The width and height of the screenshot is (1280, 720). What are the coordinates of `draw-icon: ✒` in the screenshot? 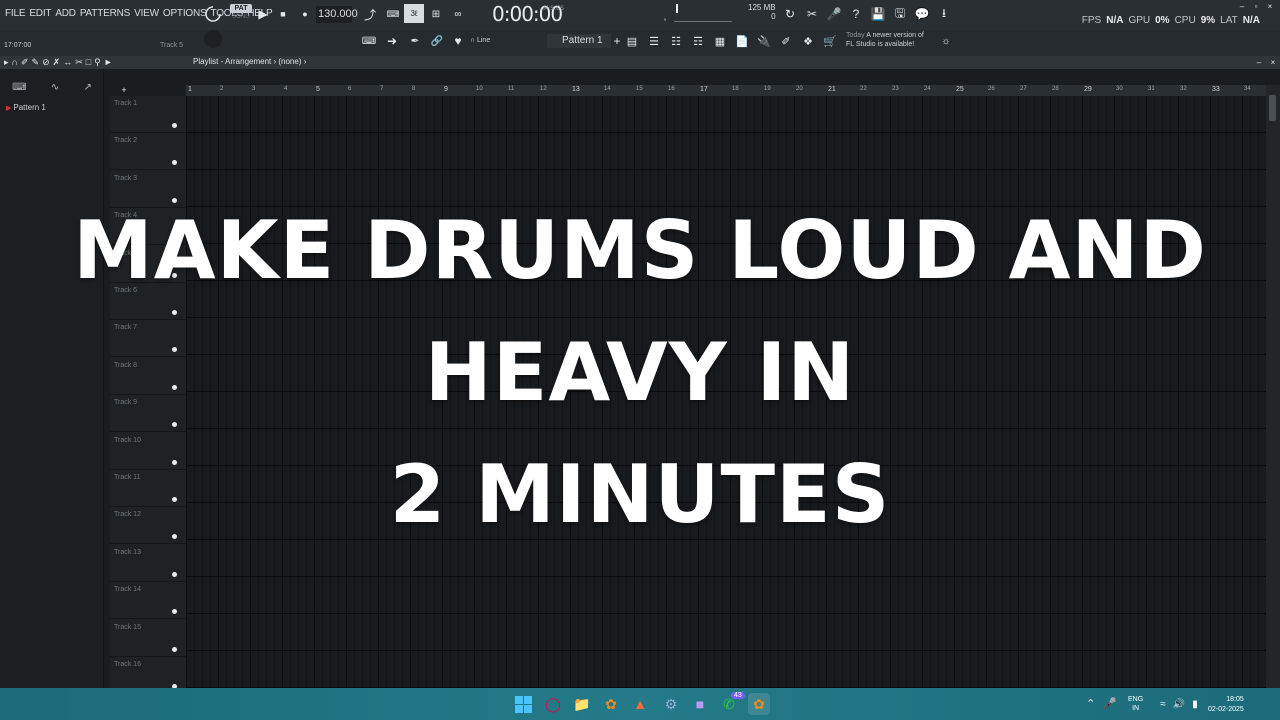 It's located at (415, 41).